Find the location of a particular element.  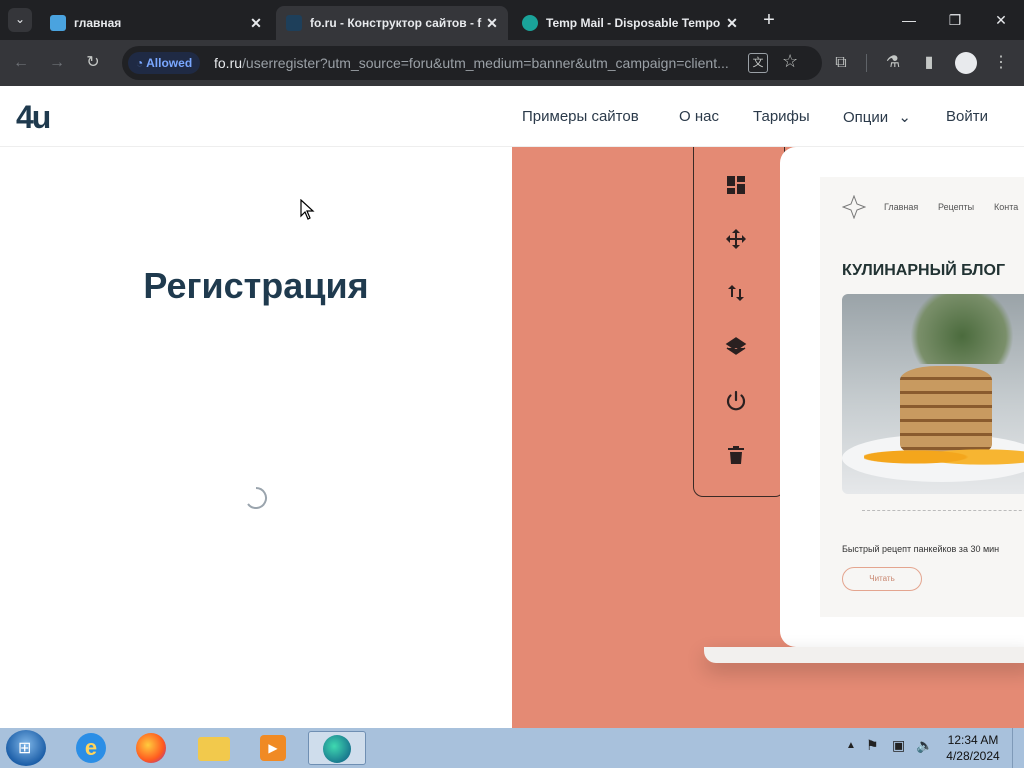

back-icon: ← is located at coordinates (21, 63).